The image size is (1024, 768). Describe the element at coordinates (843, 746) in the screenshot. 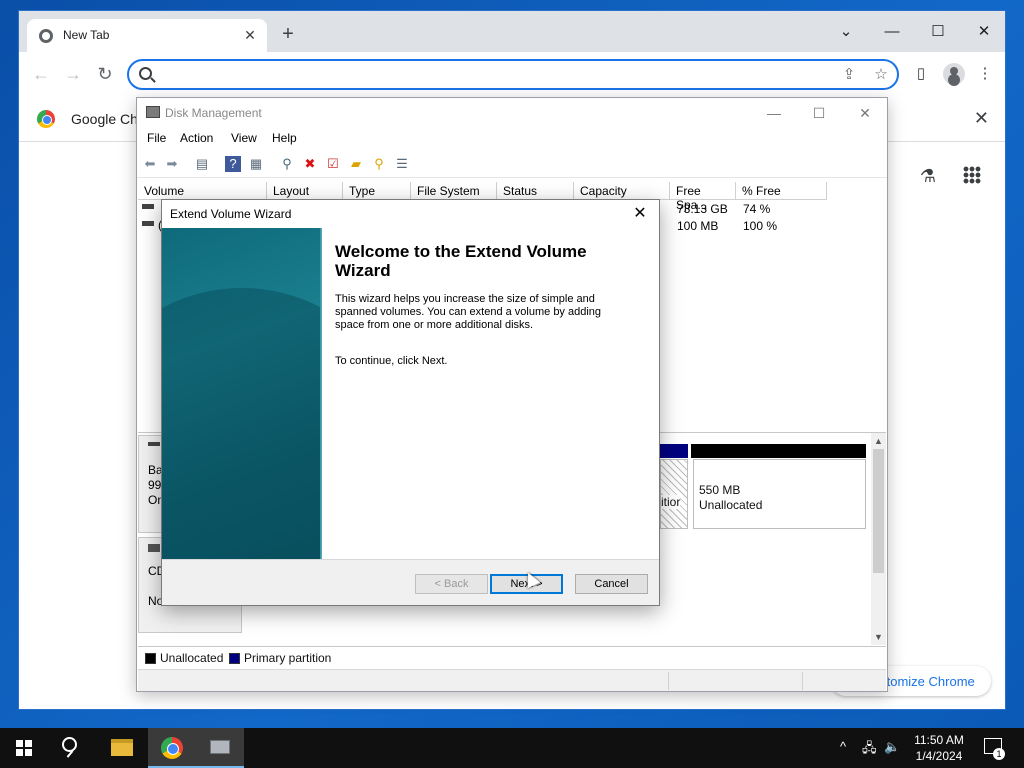

I see `tray-chevron-icon: ^` at that location.